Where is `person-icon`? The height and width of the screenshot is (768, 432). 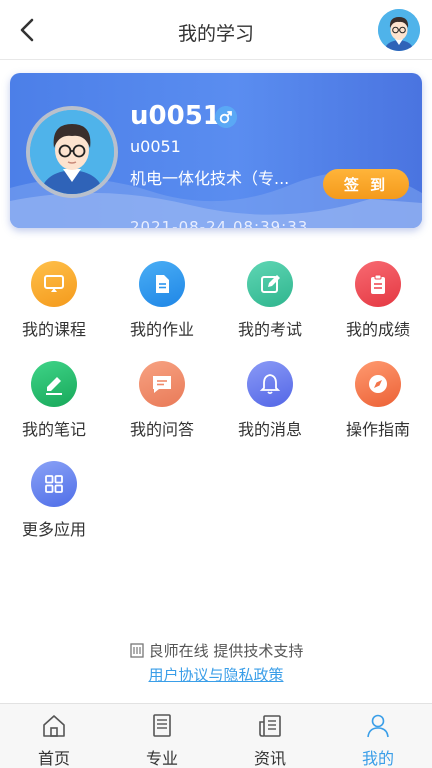
person-icon is located at coordinates (378, 726).